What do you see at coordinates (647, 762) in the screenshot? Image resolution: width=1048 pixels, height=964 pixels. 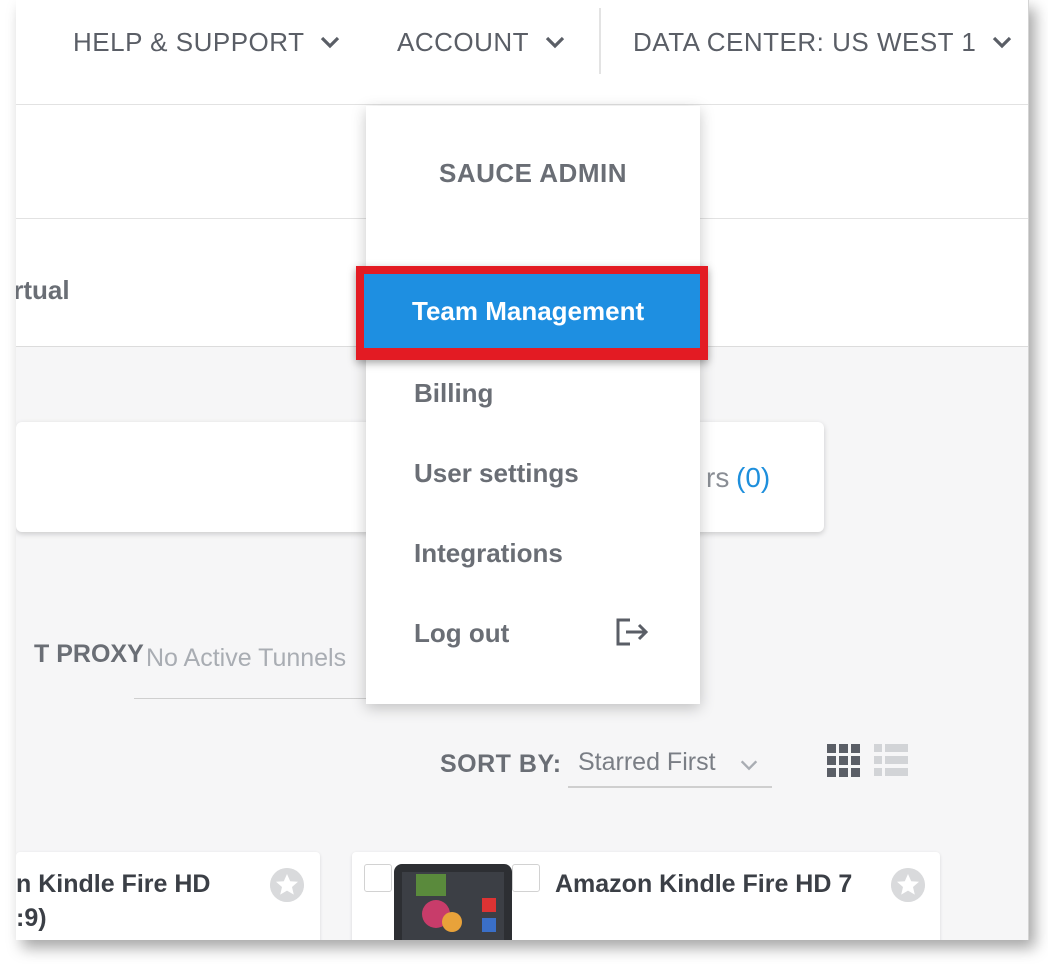 I see `sort-value: Starred First` at bounding box center [647, 762].